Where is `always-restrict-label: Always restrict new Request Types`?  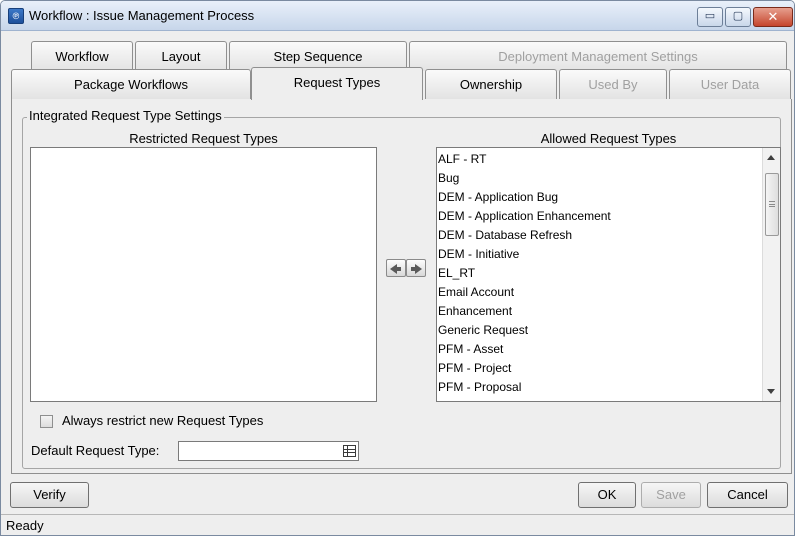
always-restrict-label: Always restrict new Request Types is located at coordinates (163, 420).